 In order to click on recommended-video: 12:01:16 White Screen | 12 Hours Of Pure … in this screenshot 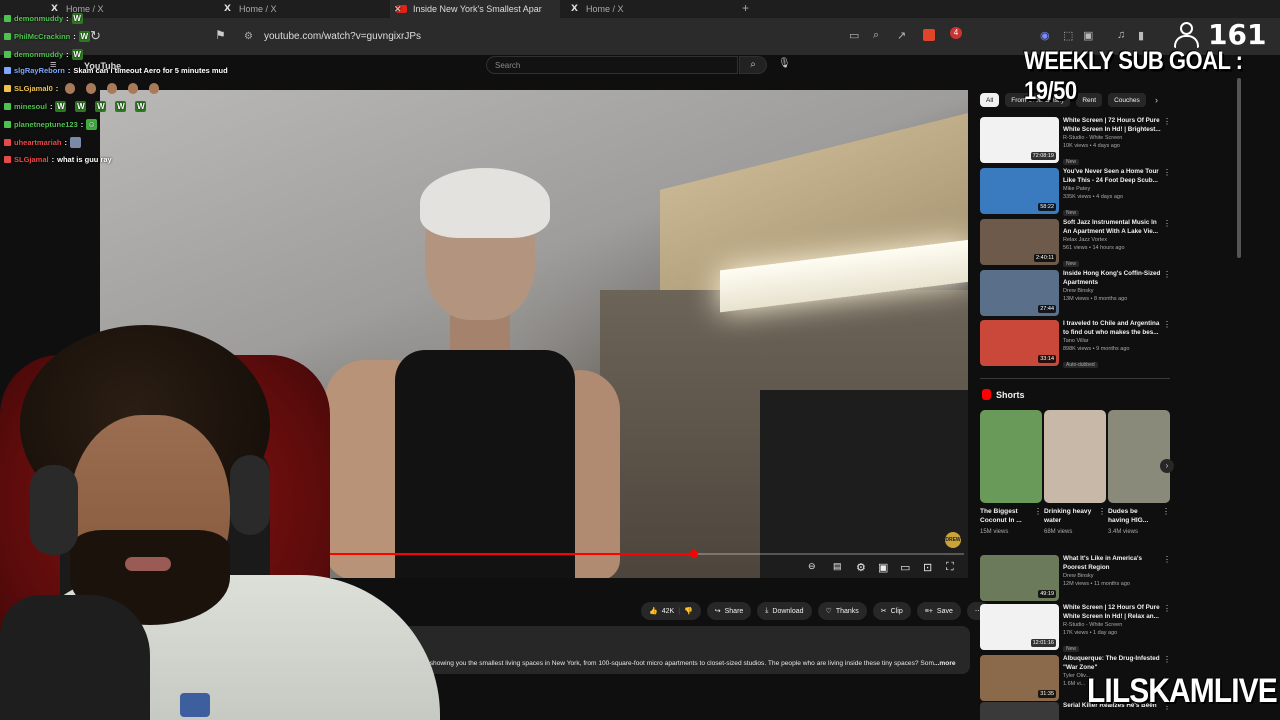, I will do `click(1075, 628)`.